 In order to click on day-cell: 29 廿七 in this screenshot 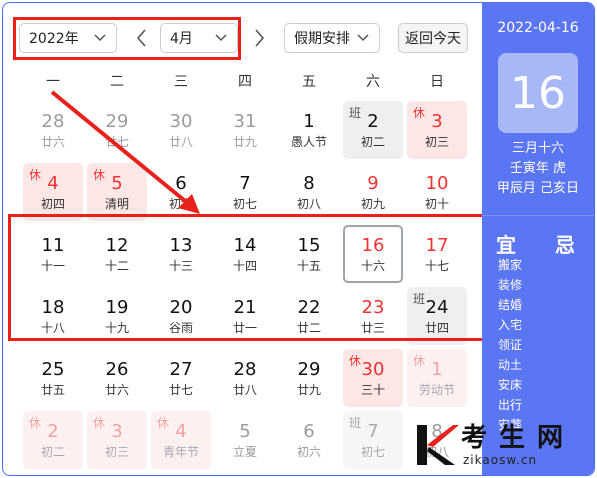, I will do `click(117, 130)`.